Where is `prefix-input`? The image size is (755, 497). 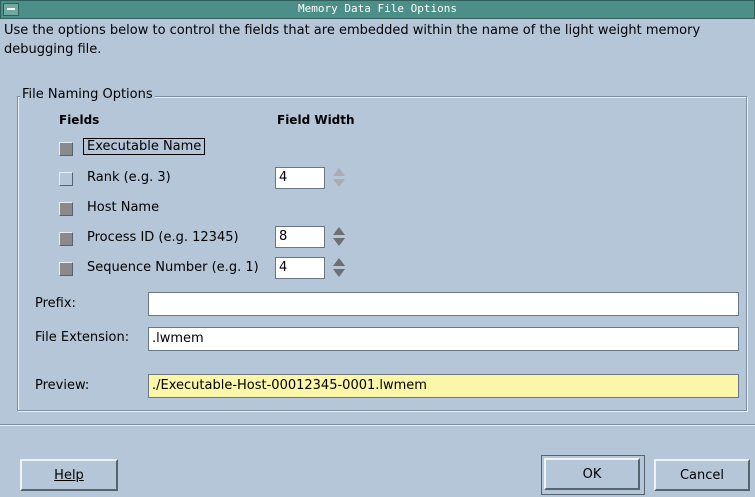 prefix-input is located at coordinates (443, 304).